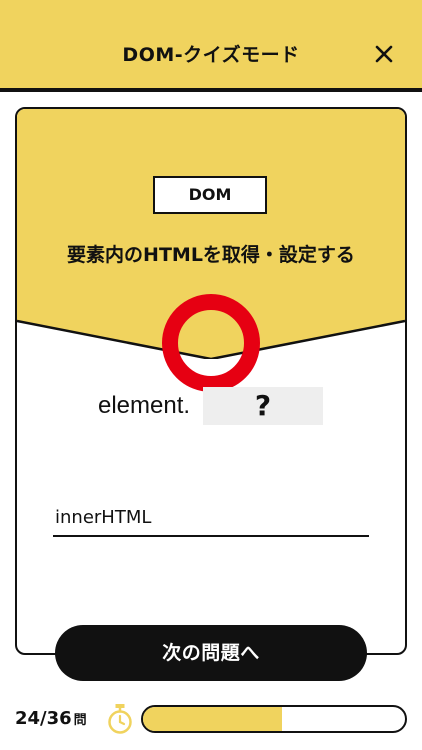 The width and height of the screenshot is (422, 750). I want to click on category-tag: DOM, so click(210, 195).